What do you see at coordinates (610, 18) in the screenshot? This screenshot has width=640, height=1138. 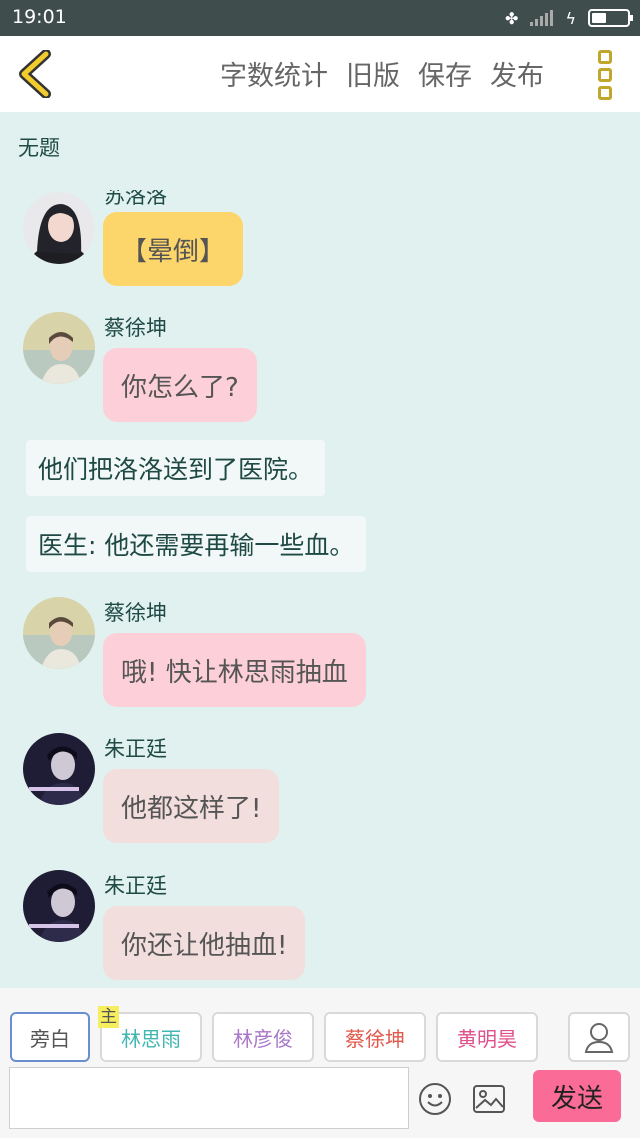 I see `battery-icon` at bounding box center [610, 18].